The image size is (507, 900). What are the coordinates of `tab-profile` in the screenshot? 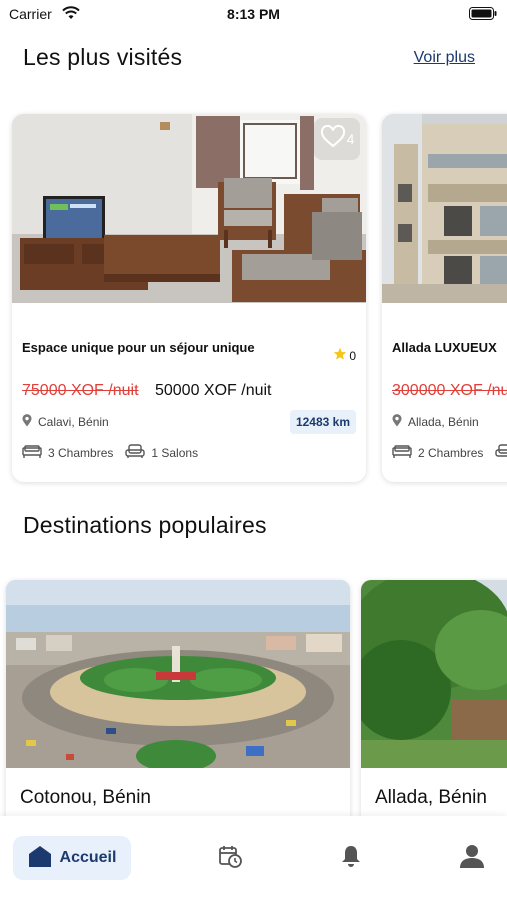 It's located at (472, 858).